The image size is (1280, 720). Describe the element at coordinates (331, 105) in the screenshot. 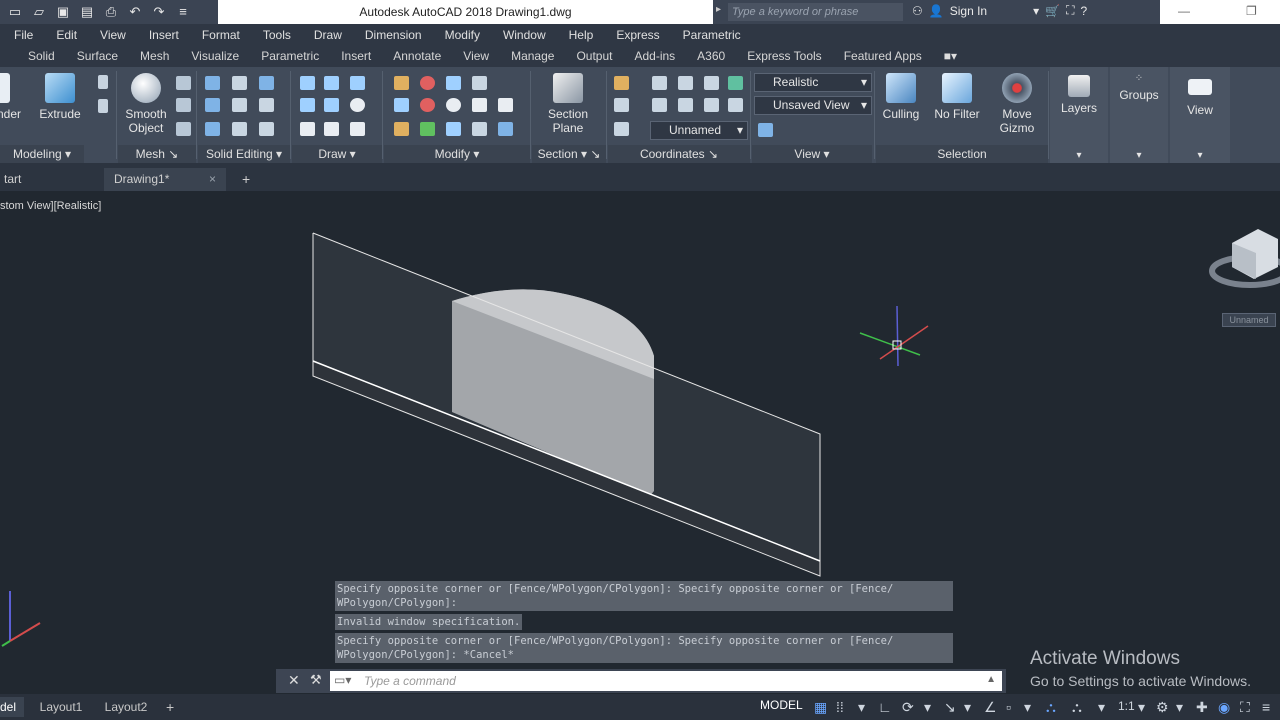

I see `construction-line-icon` at that location.